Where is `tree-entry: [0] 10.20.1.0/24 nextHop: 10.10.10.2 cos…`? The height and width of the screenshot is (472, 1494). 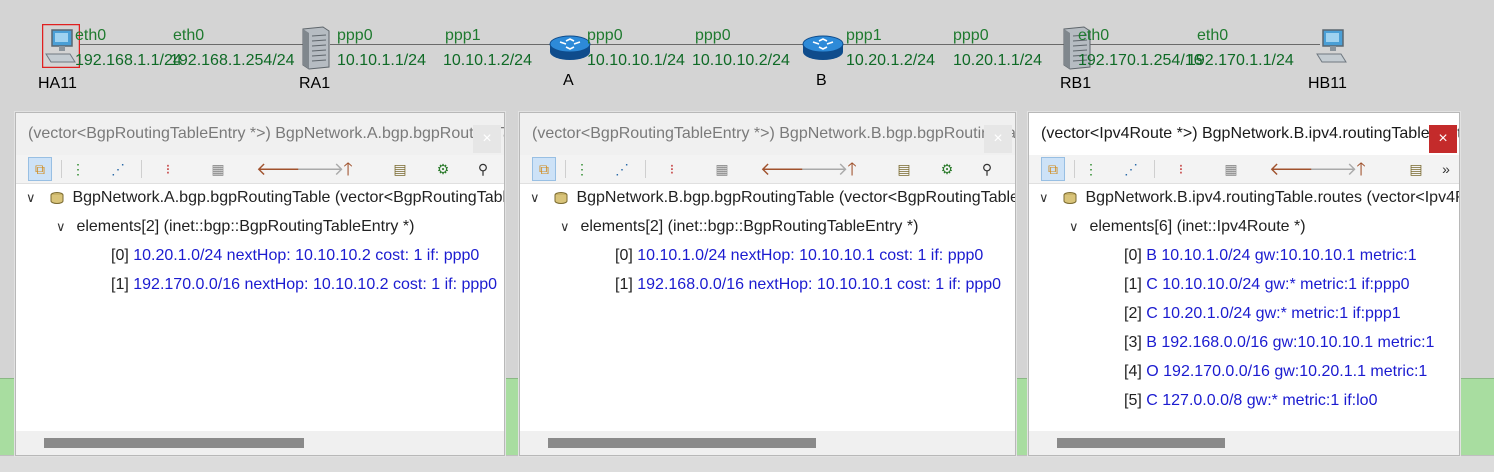 tree-entry: [0] 10.20.1.0/24 nextHop: 10.10.10.2 cos… is located at coordinates (295, 256).